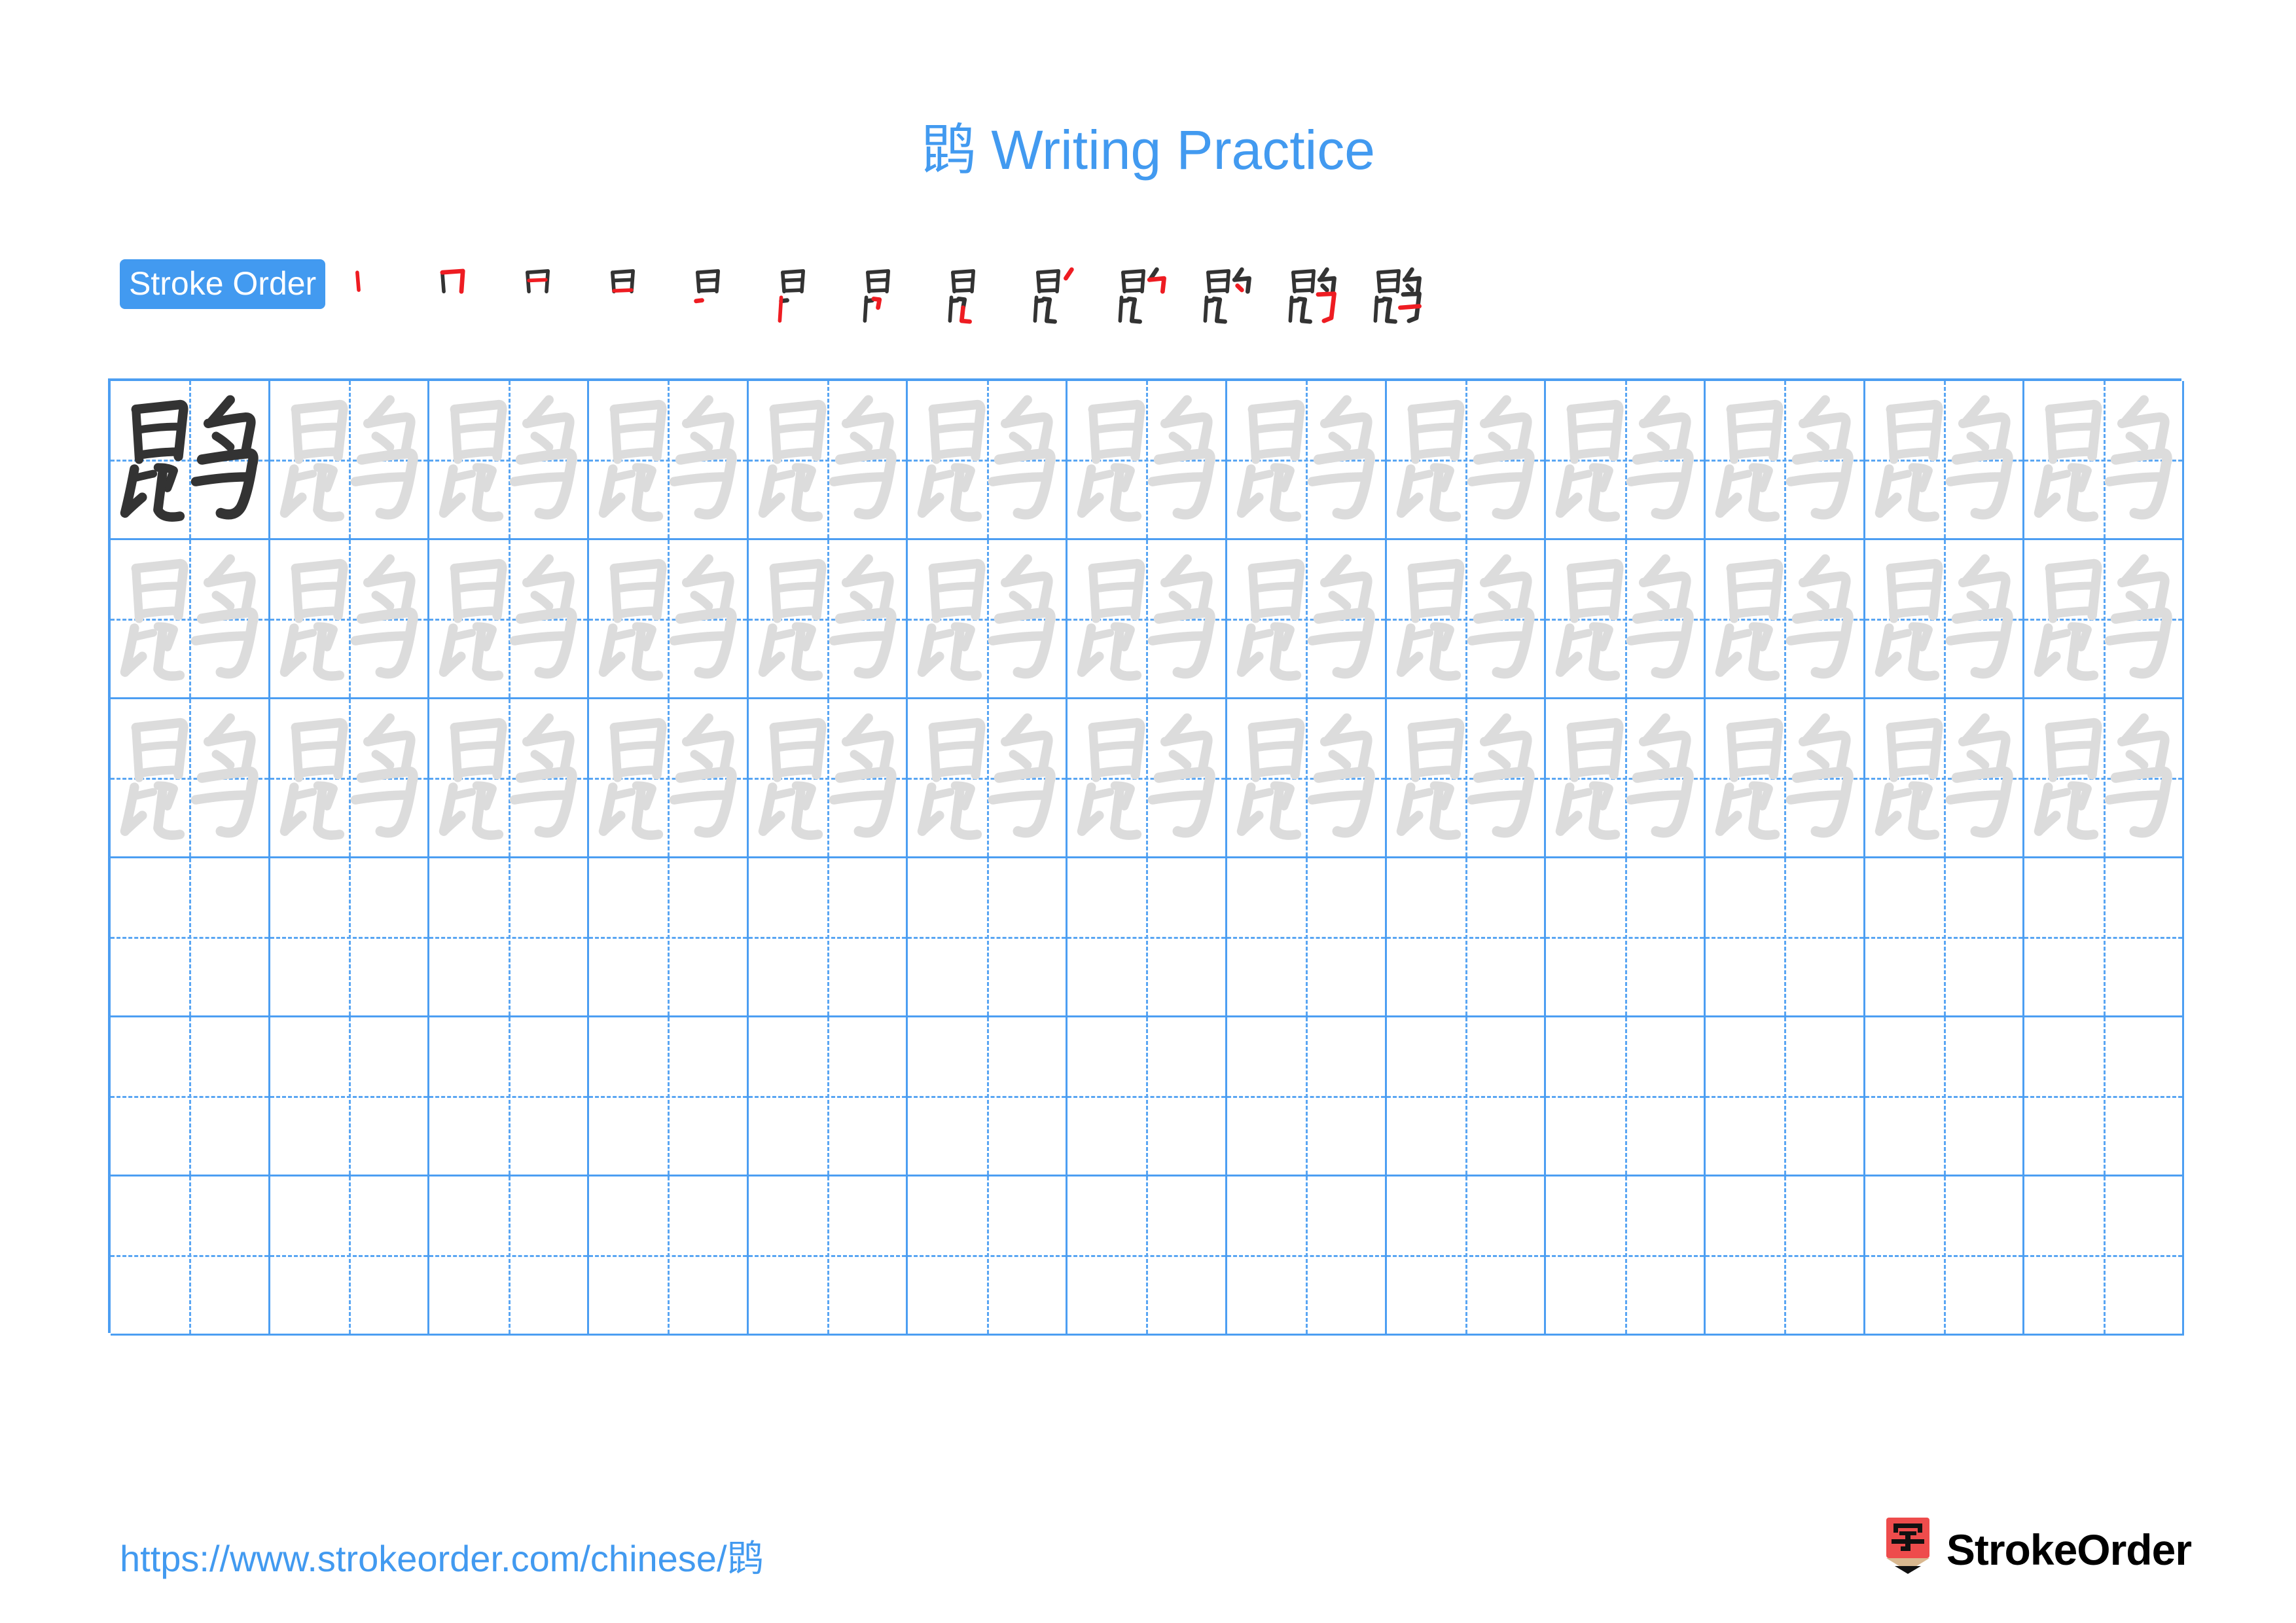 Image resolution: width=2296 pixels, height=1623 pixels. Describe the element at coordinates (442, 1555) in the screenshot. I see `footer-url: https://www.strokeorder.com/chinese/鹍` at that location.